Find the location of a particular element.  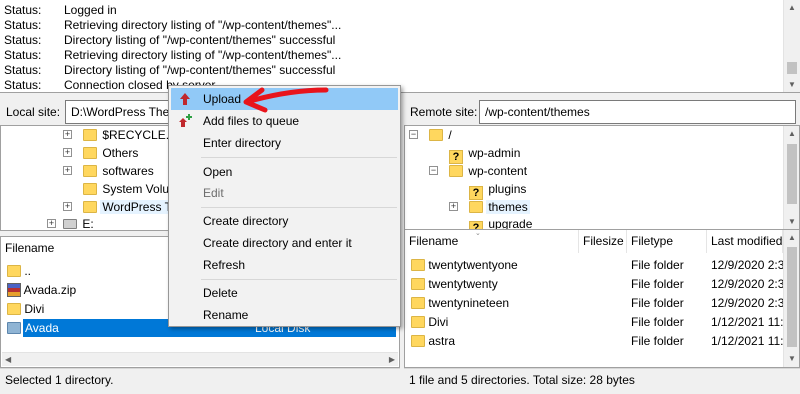

local-site-label: Local site: is located at coordinates (33, 112).